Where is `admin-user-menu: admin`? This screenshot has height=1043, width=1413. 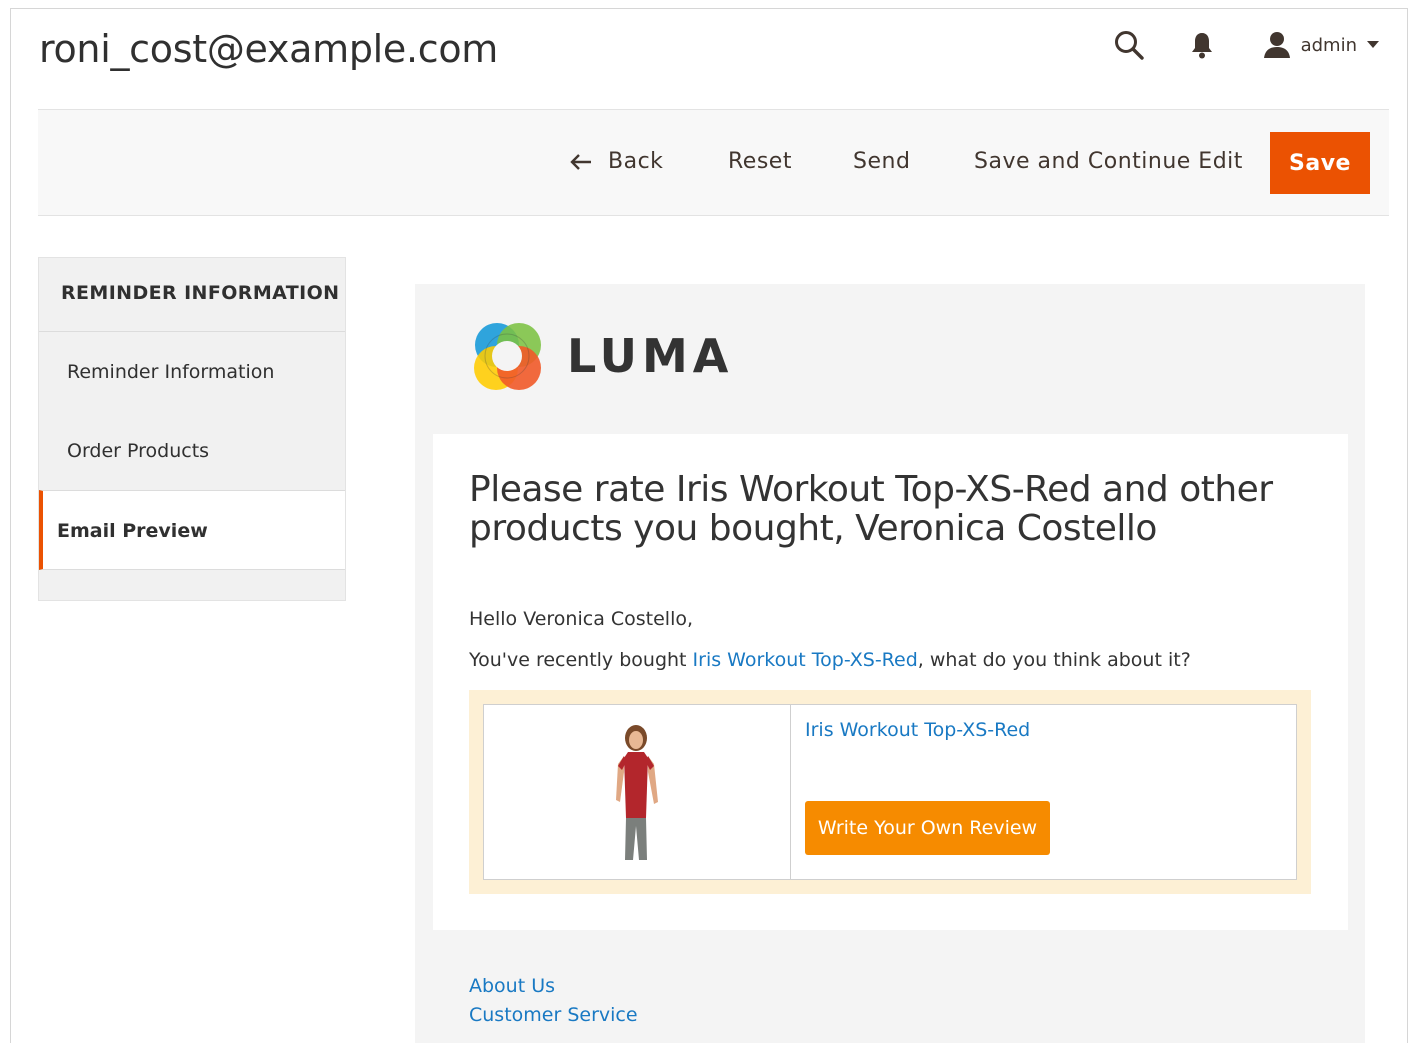
admin-user-menu: admin is located at coordinates (1321, 45).